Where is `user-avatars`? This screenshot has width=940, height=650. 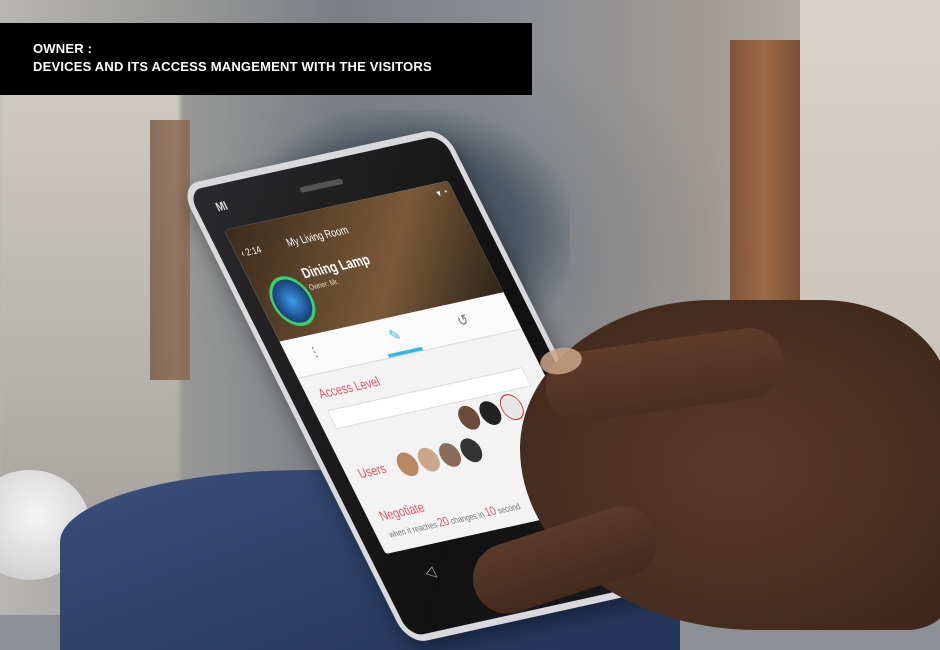
user-avatars is located at coordinates (441, 459).